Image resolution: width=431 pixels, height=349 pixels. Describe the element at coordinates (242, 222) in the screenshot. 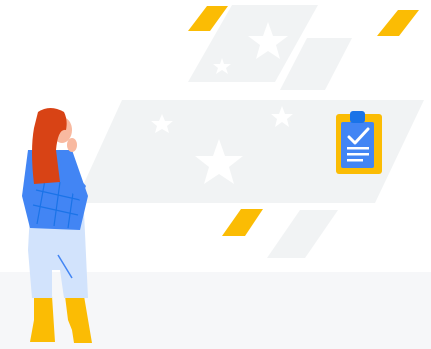

I see `yellow-accent-bottom` at that location.